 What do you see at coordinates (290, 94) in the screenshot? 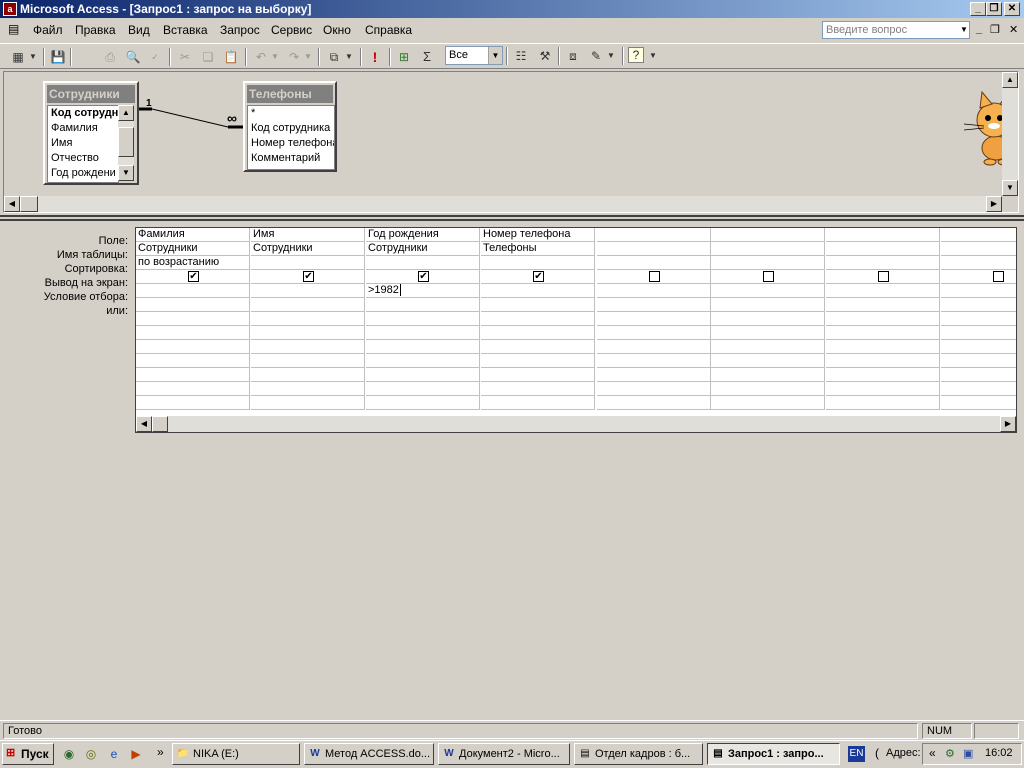
I see `table-phones-title: Телефоны` at bounding box center [290, 94].